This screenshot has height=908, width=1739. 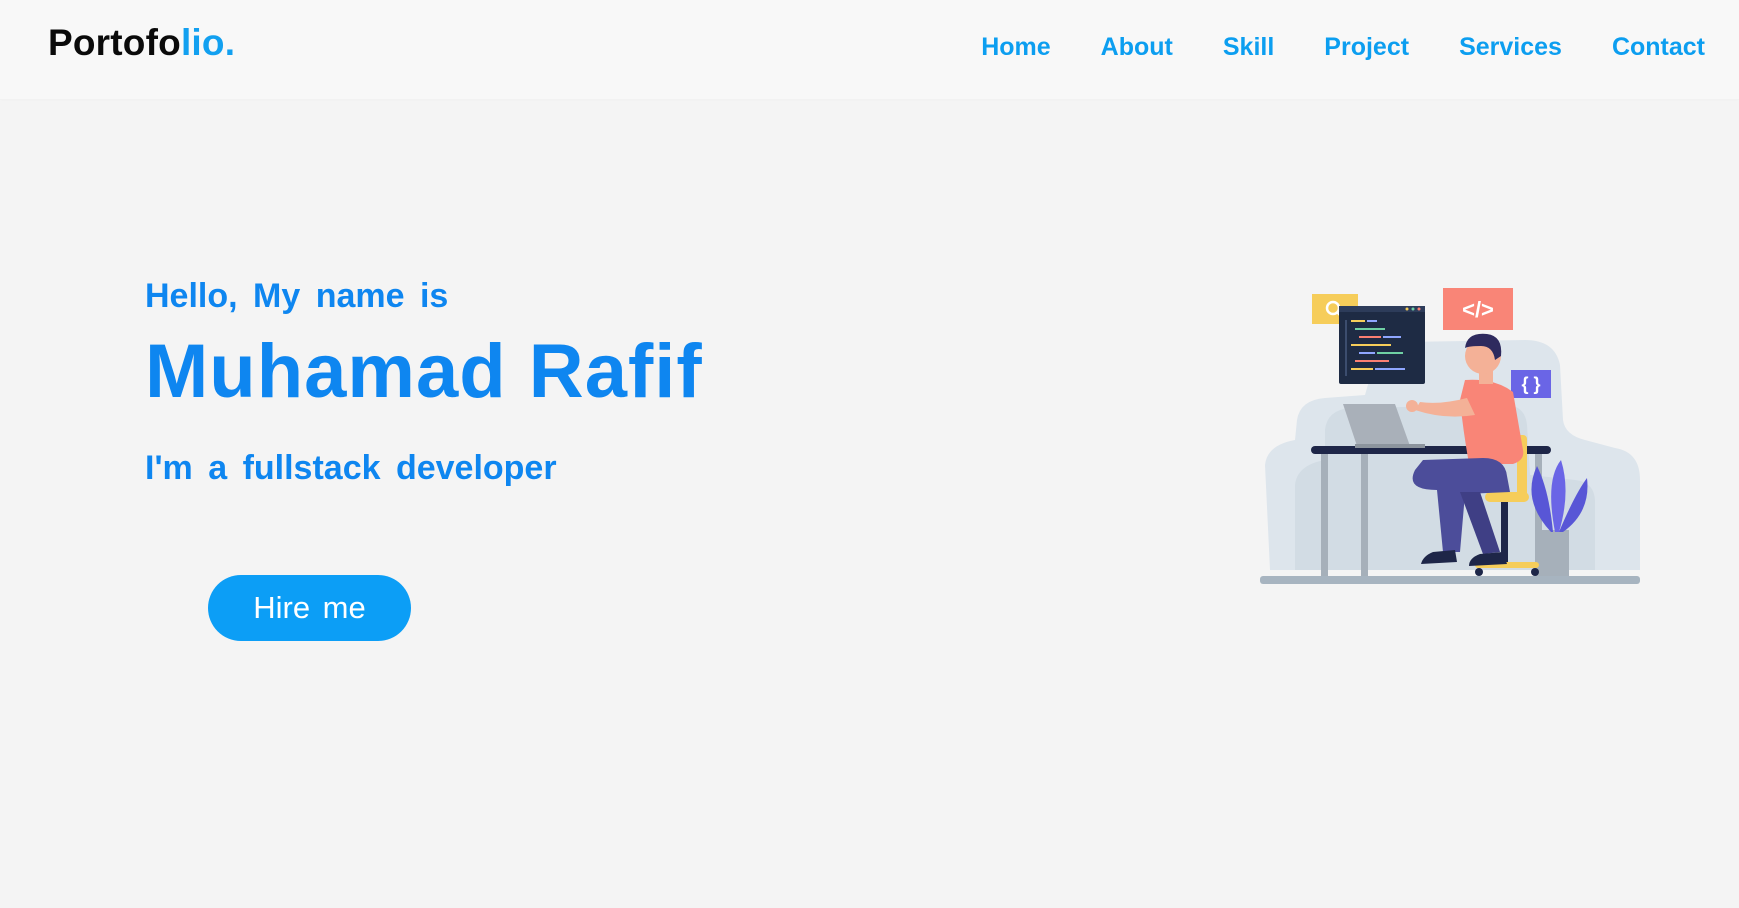 I want to click on code-tag-icon: </>, so click(x=1478, y=309).